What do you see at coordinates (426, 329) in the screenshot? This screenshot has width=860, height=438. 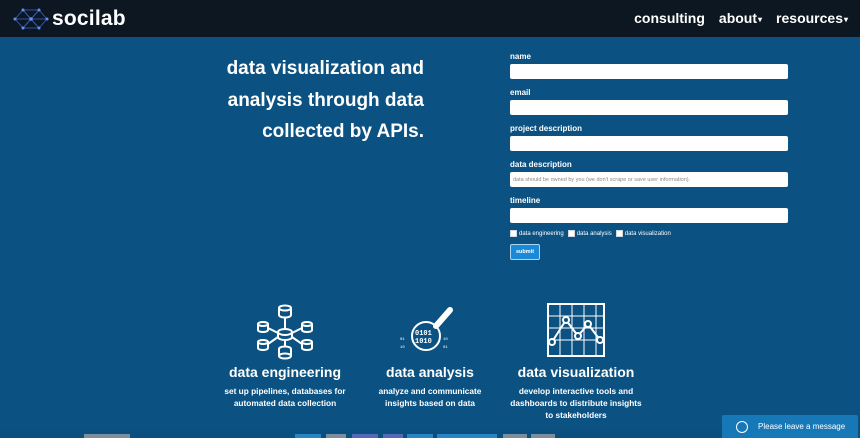 I see `magnifier-binary-icon: 0101 1010 01 10 10 01` at bounding box center [426, 329].